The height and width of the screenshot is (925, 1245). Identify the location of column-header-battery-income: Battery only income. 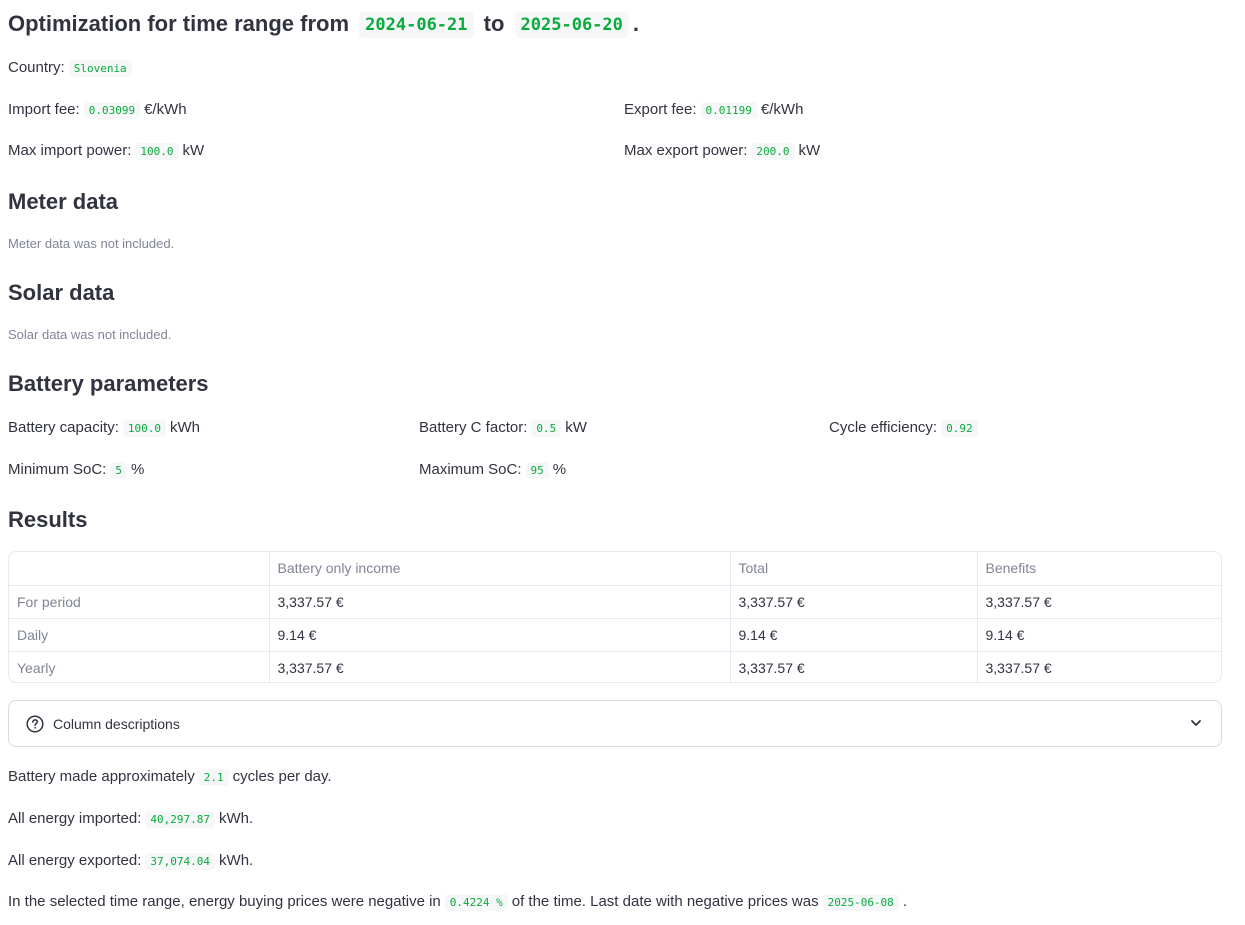
(500, 569).